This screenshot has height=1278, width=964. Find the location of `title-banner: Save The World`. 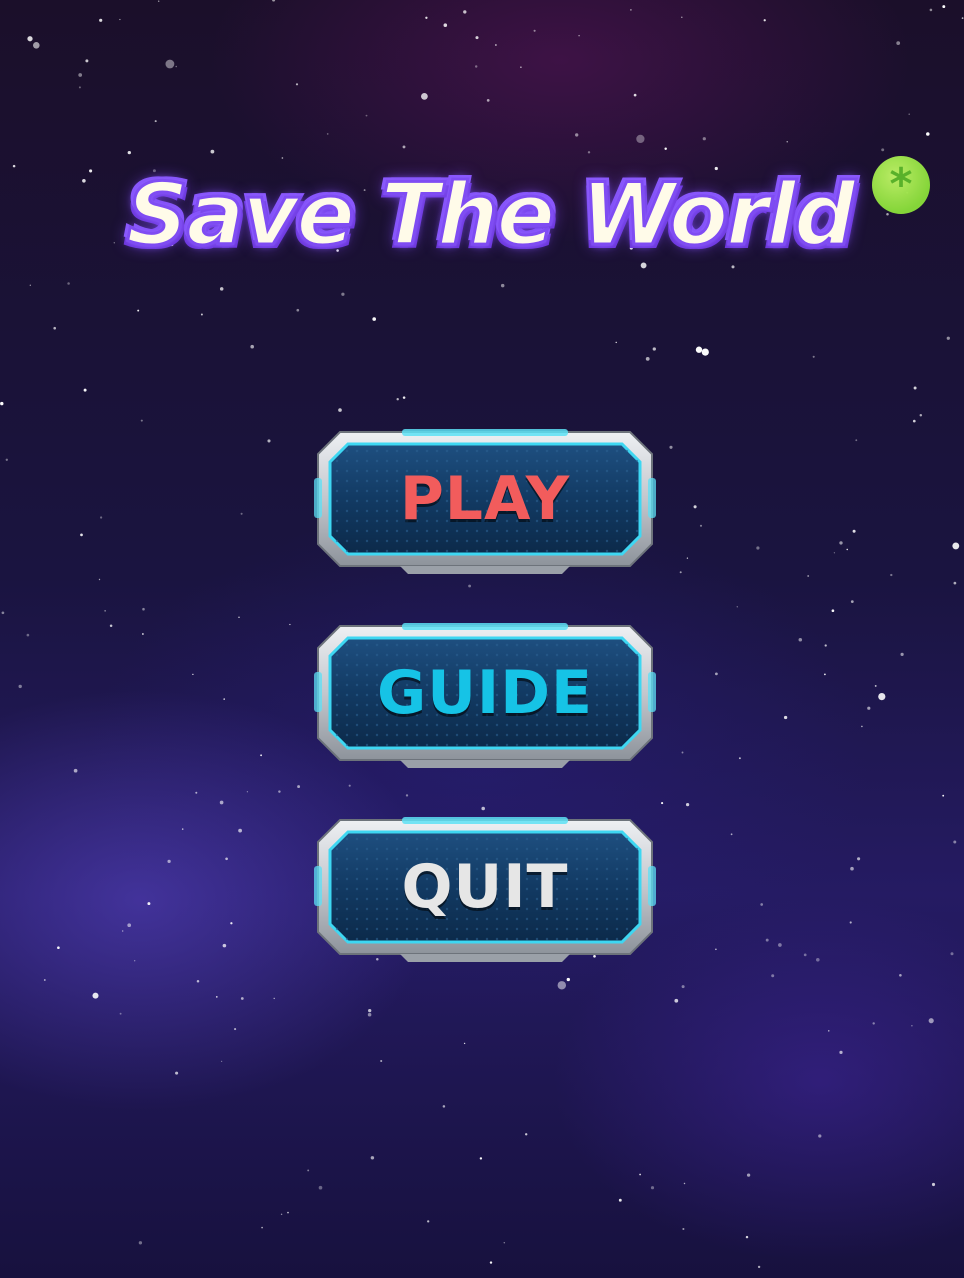

title-banner: Save The World is located at coordinates (490, 215).